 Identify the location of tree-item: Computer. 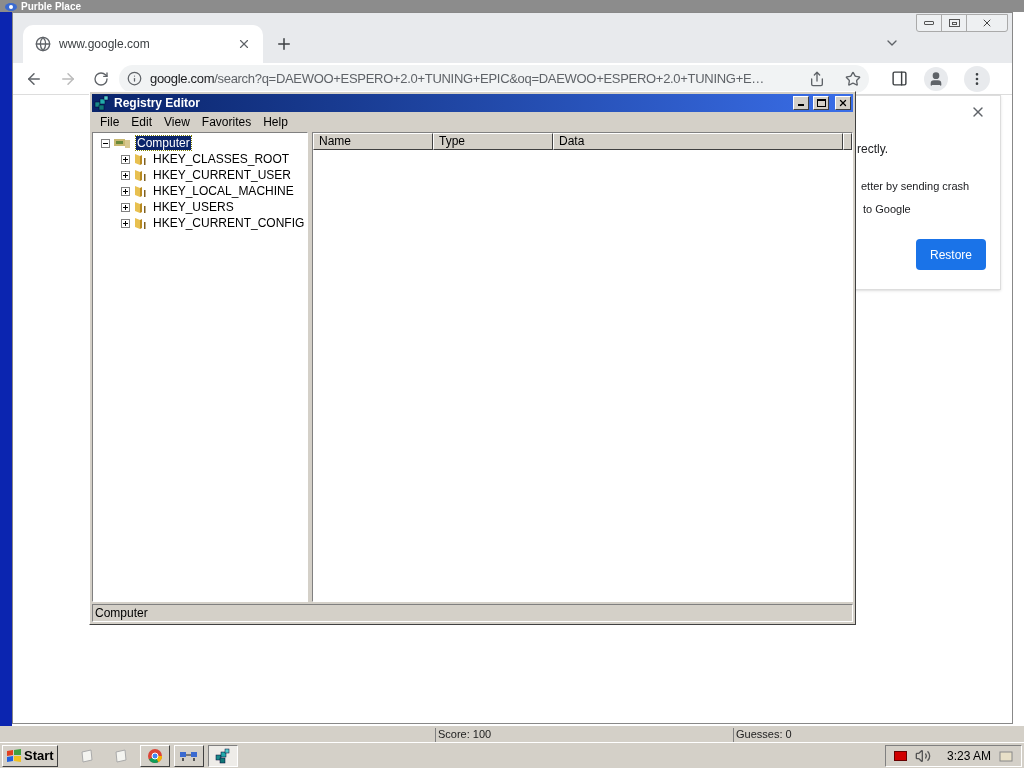
(163, 143).